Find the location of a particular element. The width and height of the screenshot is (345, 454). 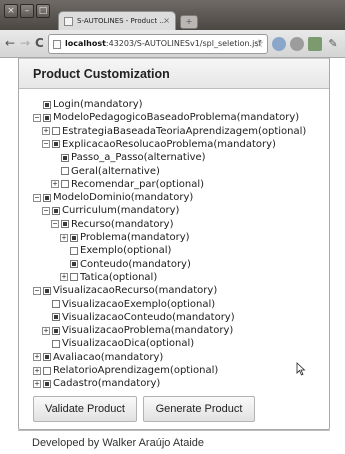

tree-node: VisualizacaoExemplo(optional) is located at coordinates (128, 304).